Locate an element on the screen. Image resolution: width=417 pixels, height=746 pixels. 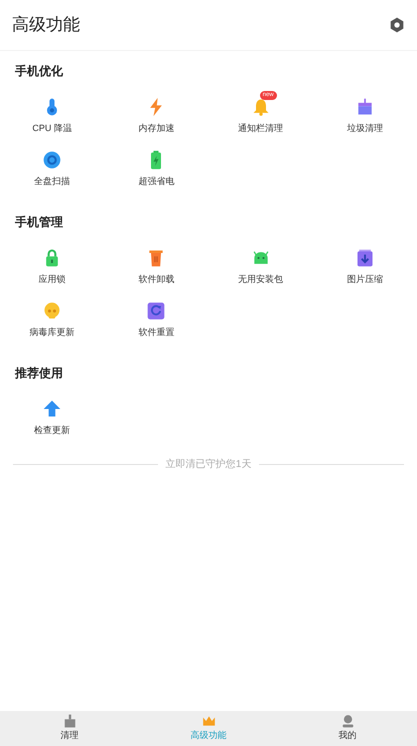
feature-item: 检查更新 is located at coordinates (52, 418).